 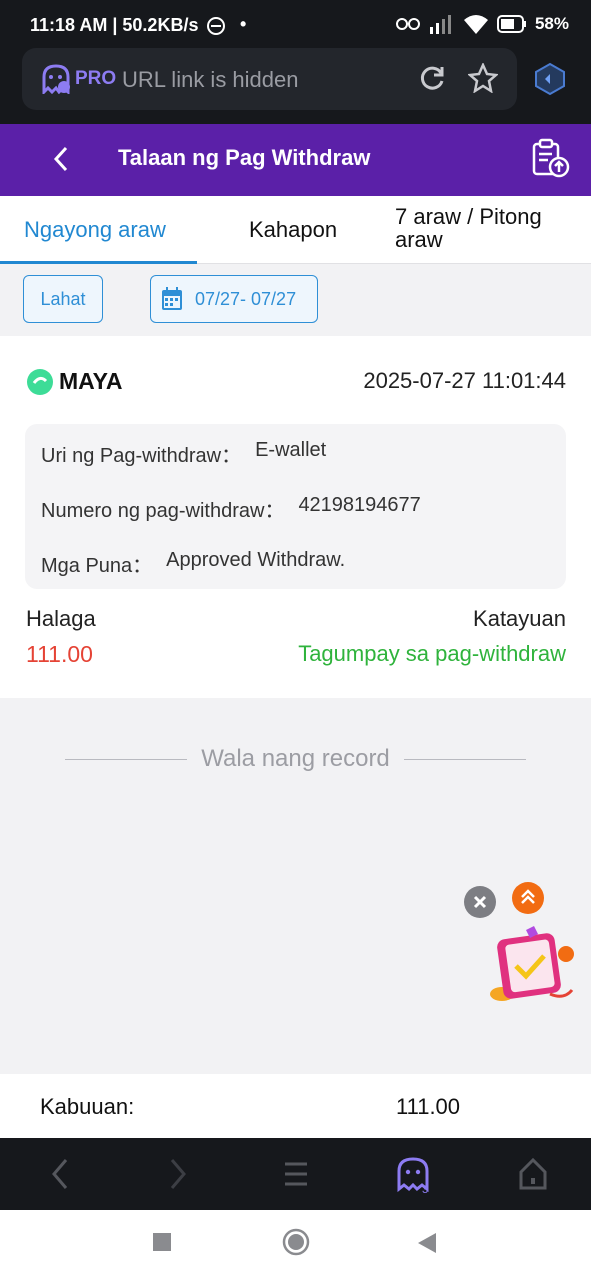 What do you see at coordinates (296, 1242) in the screenshot?
I see `system-home-icon` at bounding box center [296, 1242].